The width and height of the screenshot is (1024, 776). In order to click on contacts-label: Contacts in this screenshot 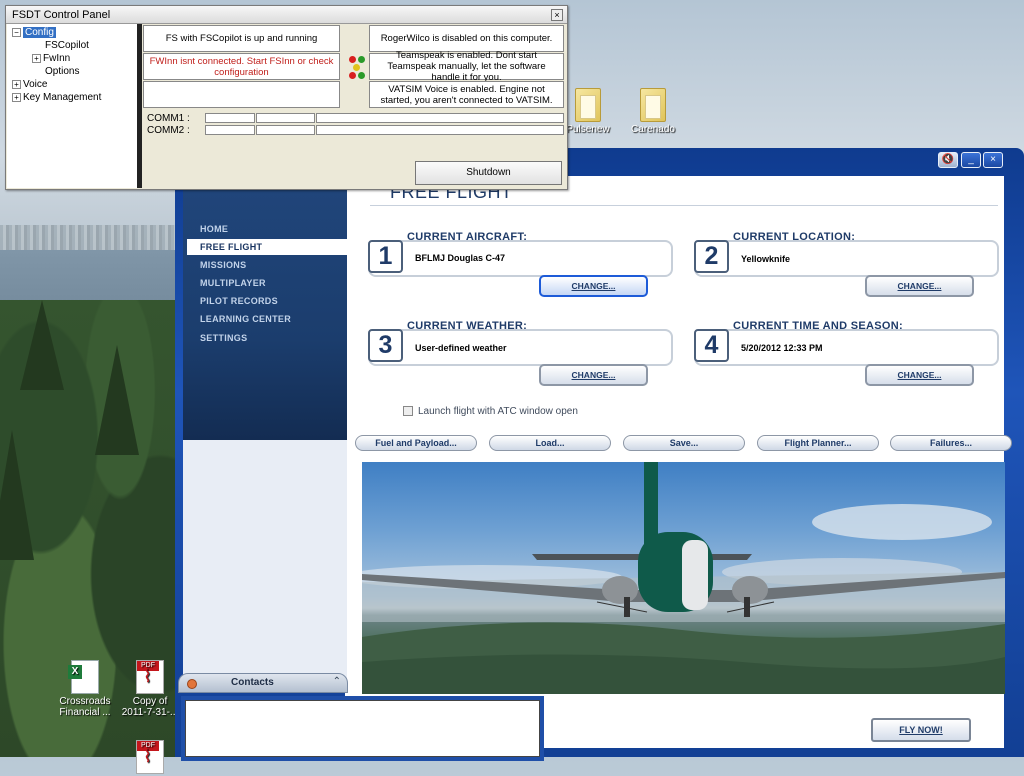, I will do `click(252, 682)`.